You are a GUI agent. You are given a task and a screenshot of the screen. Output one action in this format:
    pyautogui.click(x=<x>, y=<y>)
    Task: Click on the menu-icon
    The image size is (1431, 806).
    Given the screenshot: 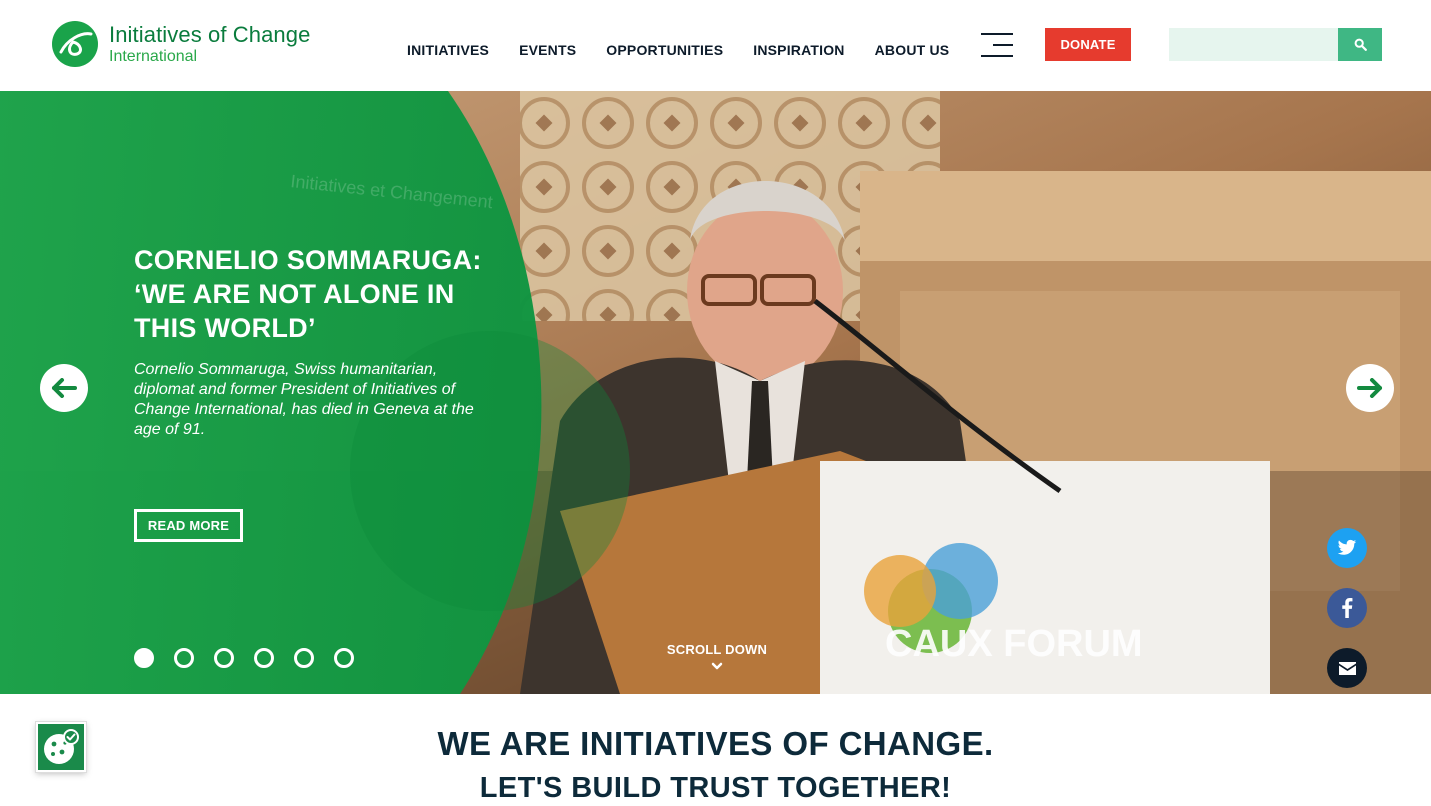 What is the action you would take?
    pyautogui.click(x=997, y=45)
    